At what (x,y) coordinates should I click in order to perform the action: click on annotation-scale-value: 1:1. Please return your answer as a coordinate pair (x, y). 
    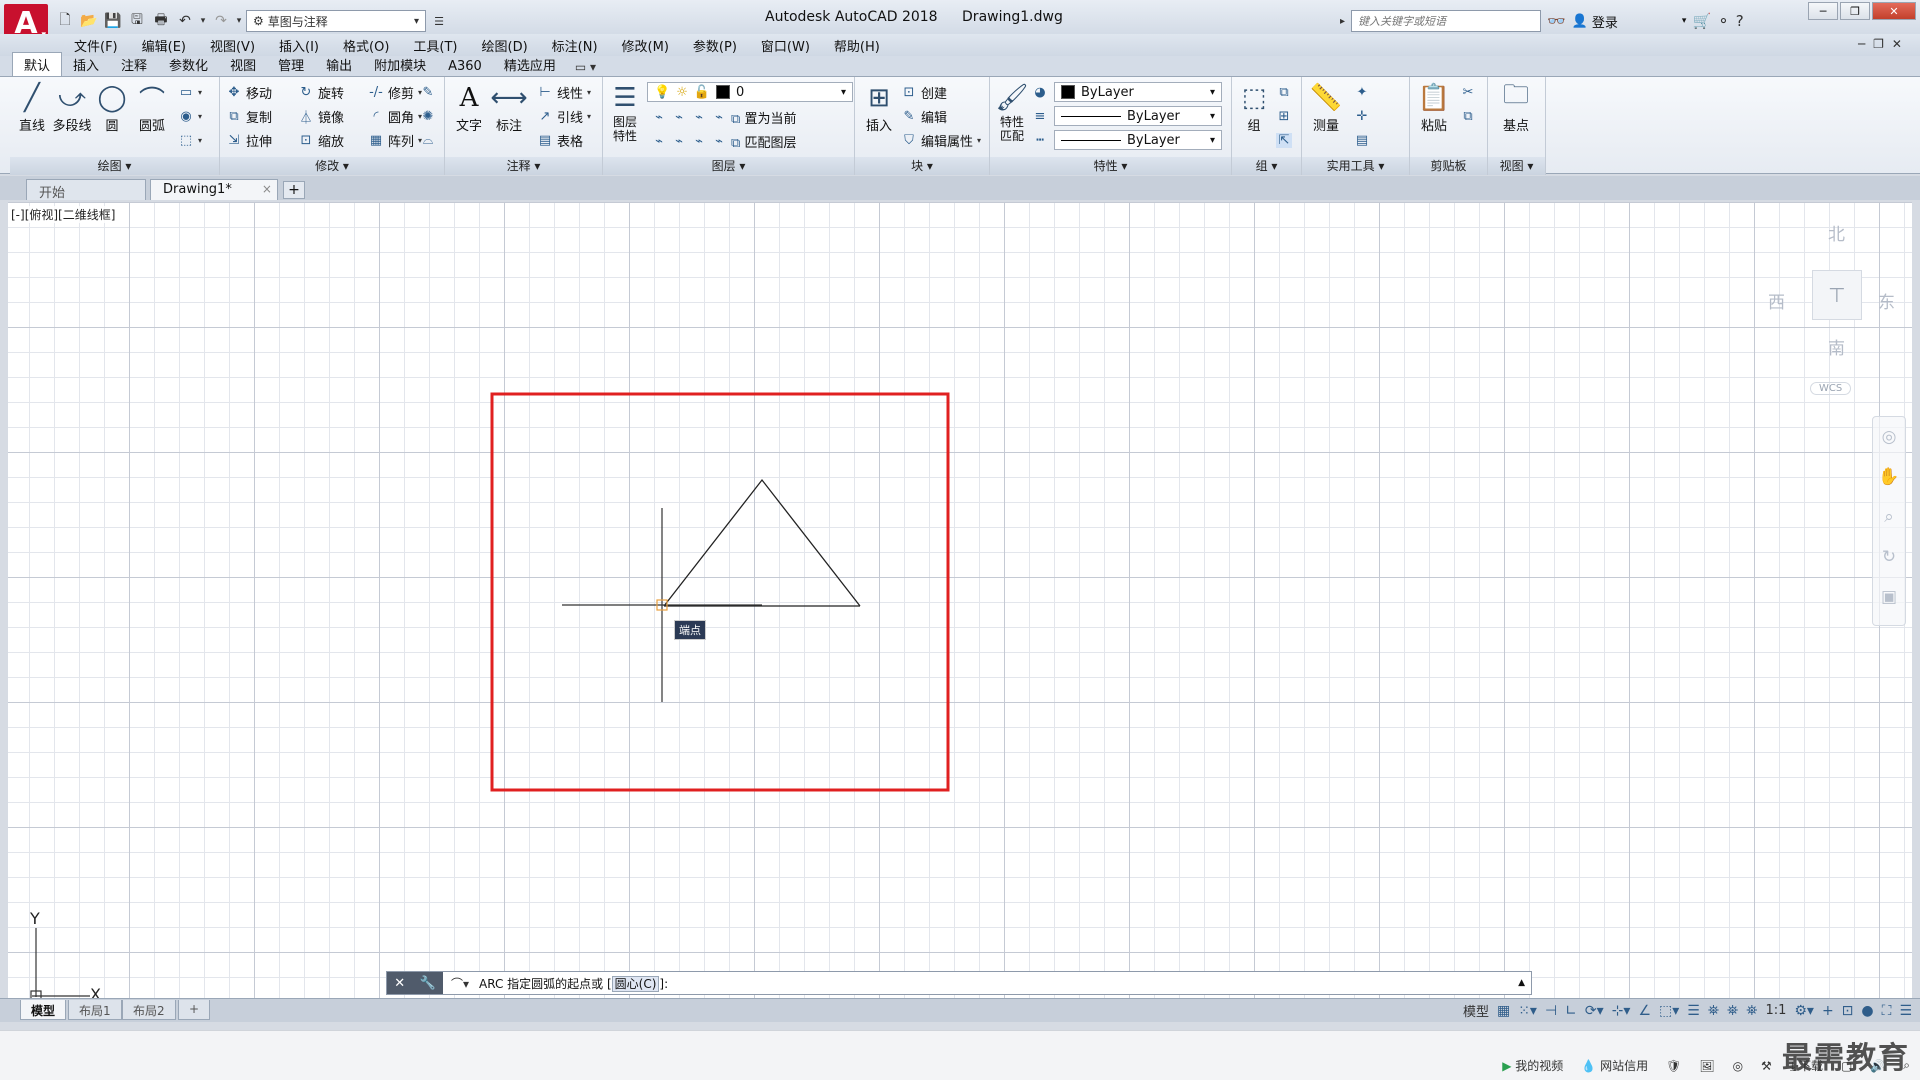
    Looking at the image, I should click on (1775, 1010).